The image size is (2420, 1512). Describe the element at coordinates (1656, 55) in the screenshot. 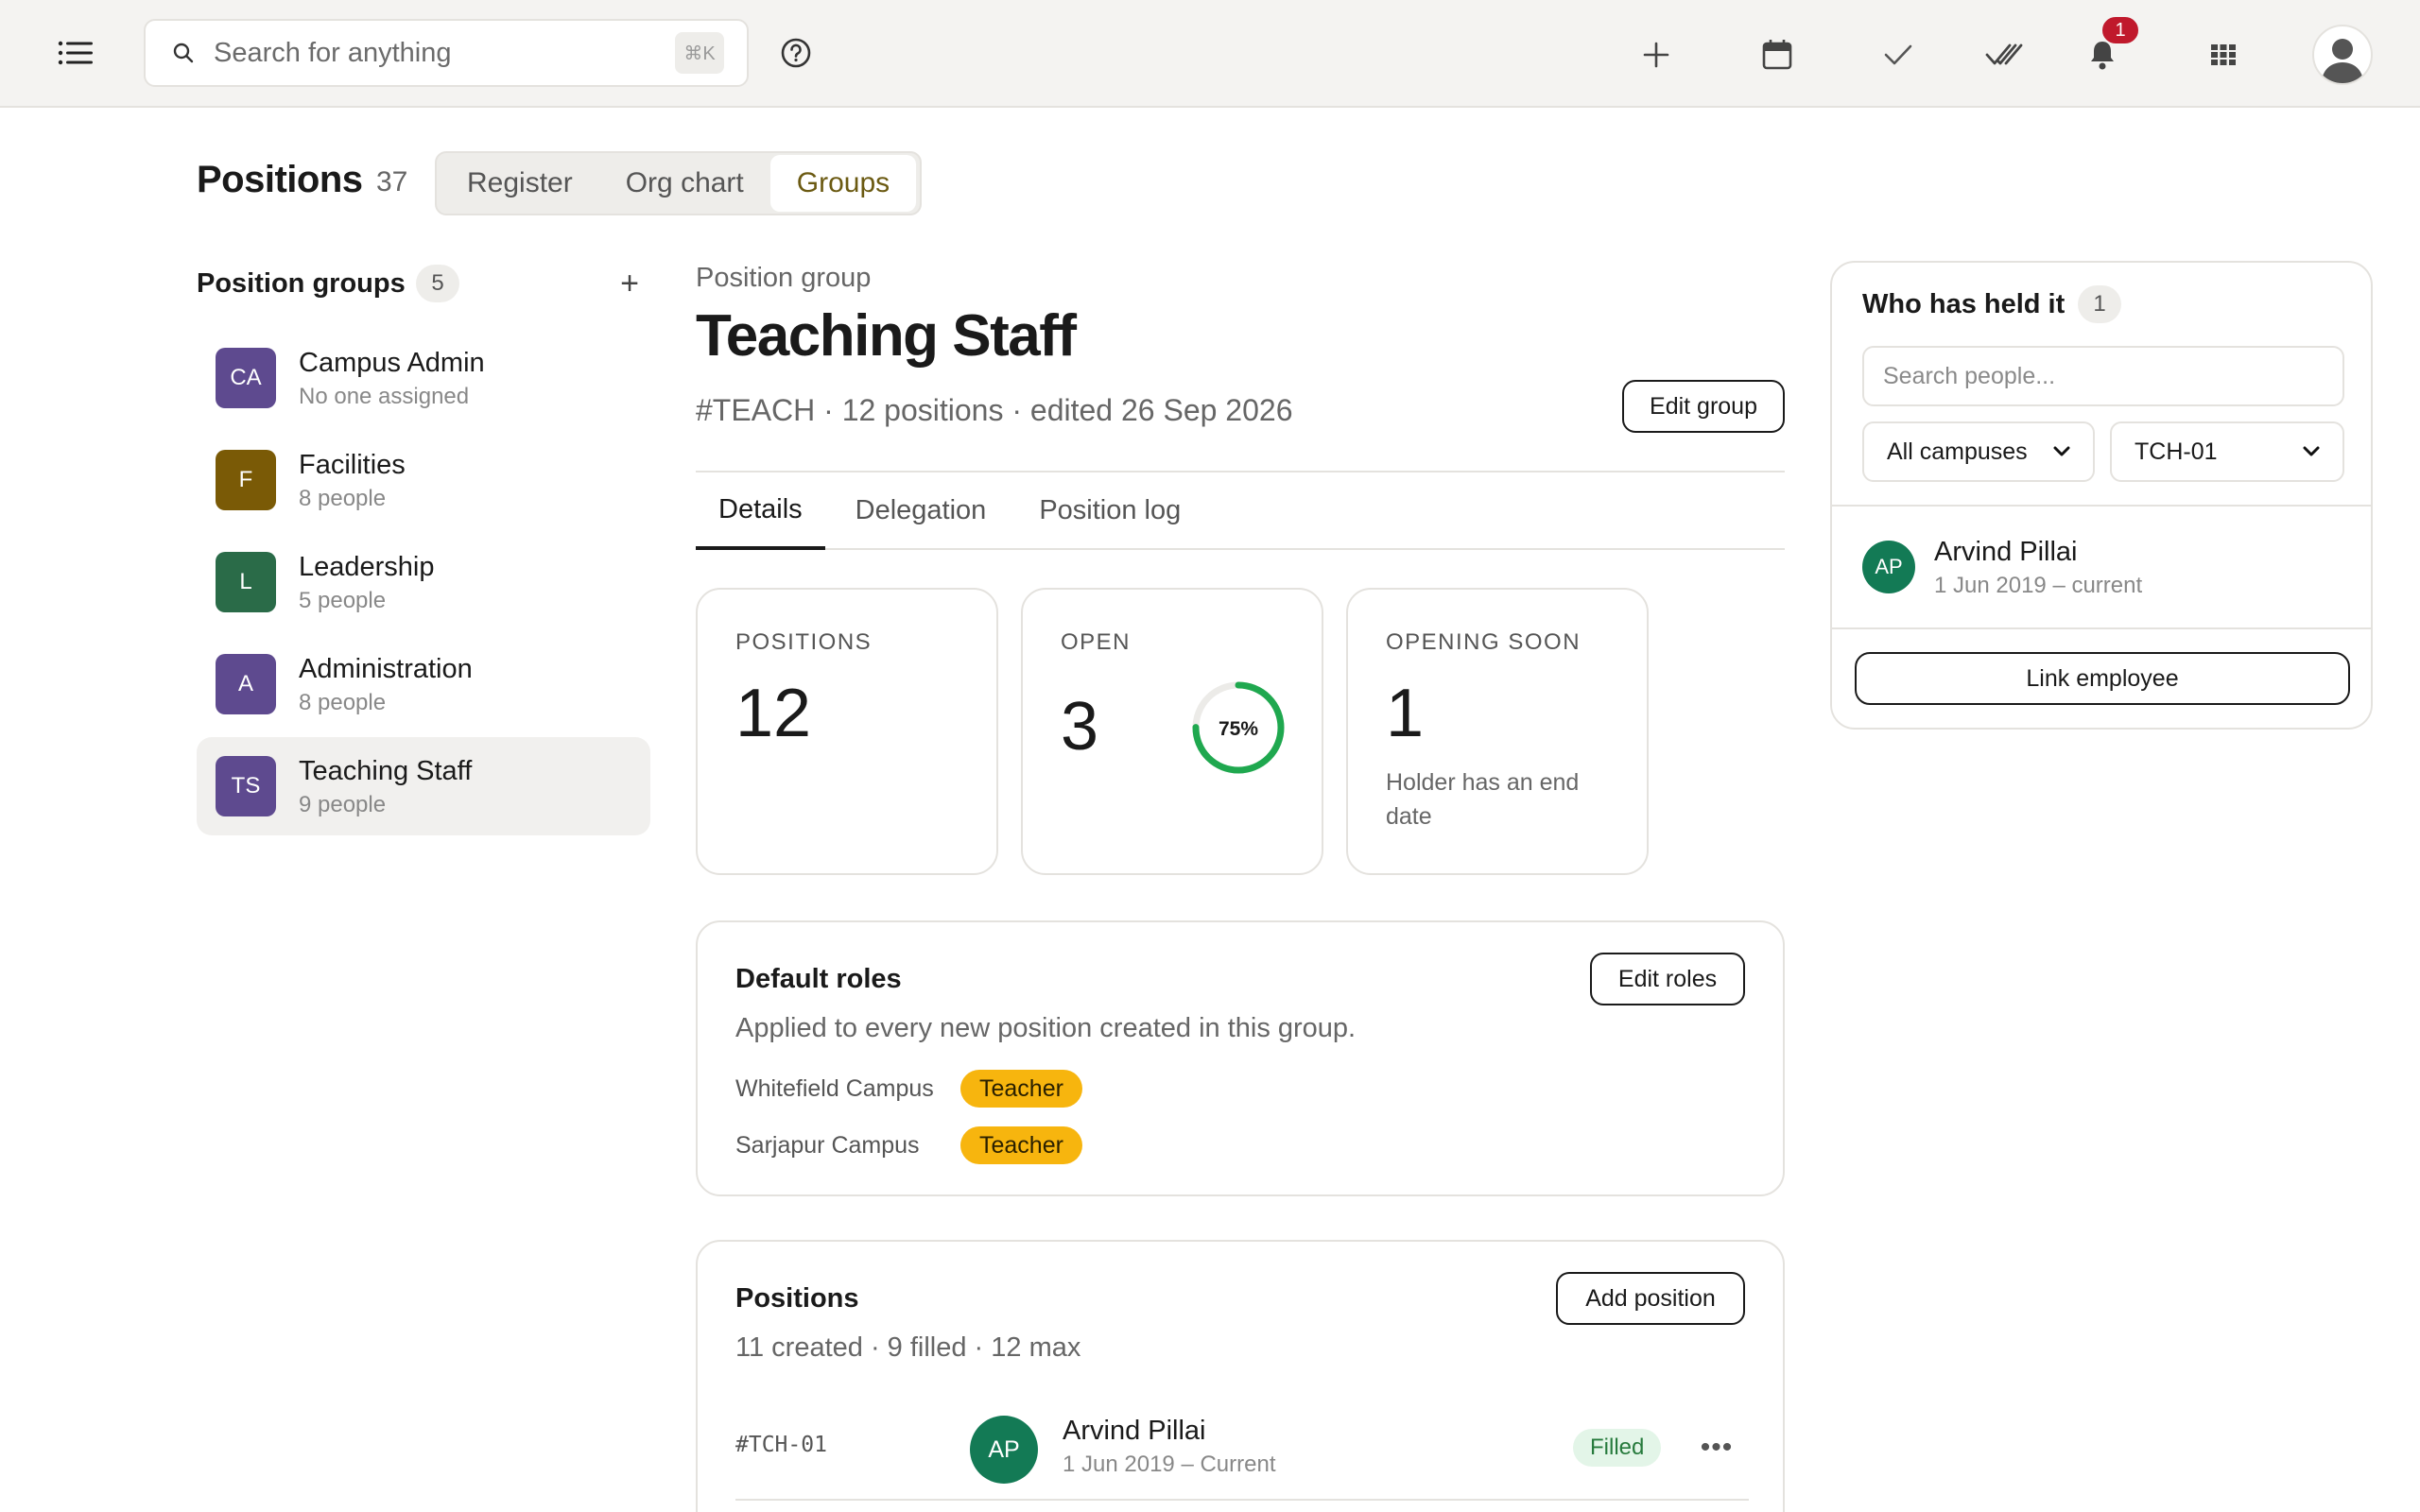

I see `plus-icon` at that location.